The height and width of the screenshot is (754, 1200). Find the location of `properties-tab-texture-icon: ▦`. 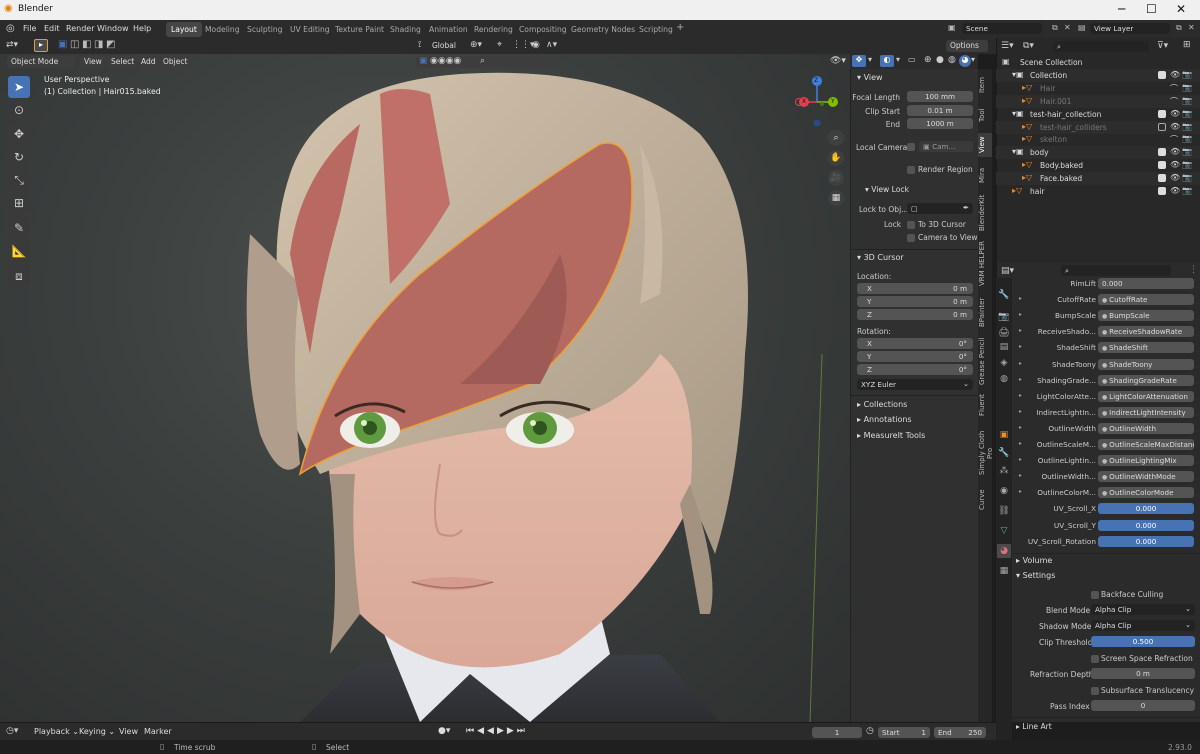

properties-tab-texture-icon: ▦ is located at coordinates (1004, 571).